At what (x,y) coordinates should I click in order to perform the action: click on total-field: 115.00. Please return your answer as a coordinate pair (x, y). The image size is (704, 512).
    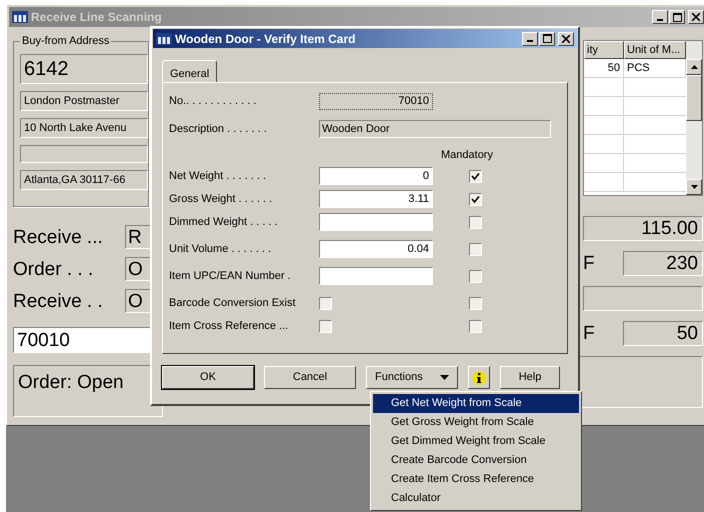
    Looking at the image, I should click on (643, 228).